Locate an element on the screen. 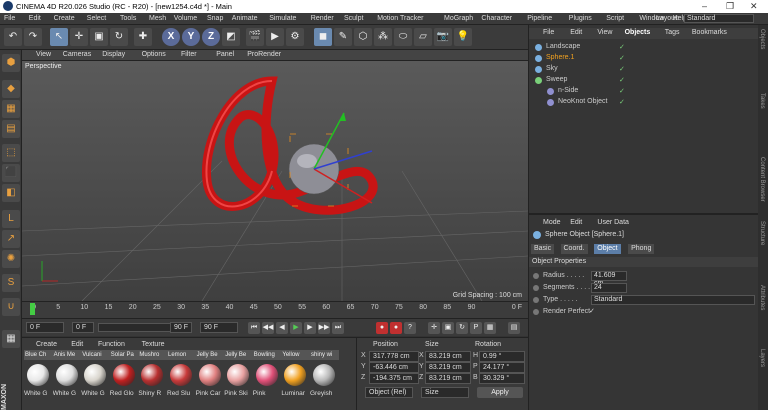  rotation-field: 0.99 ° is located at coordinates (502, 356).